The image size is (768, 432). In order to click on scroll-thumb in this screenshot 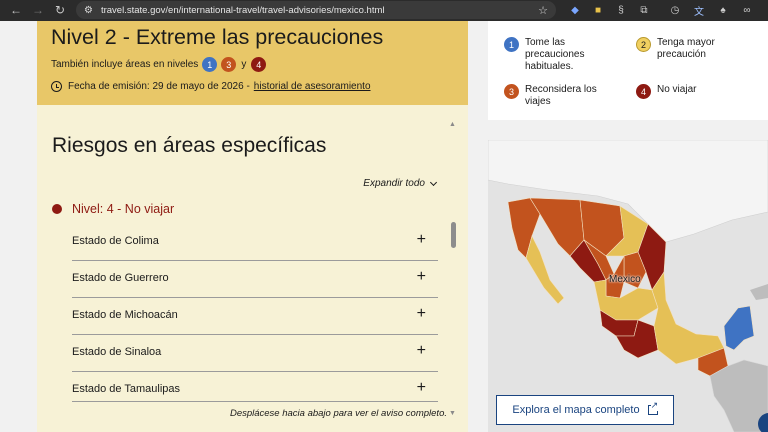, I will do `click(453, 235)`.